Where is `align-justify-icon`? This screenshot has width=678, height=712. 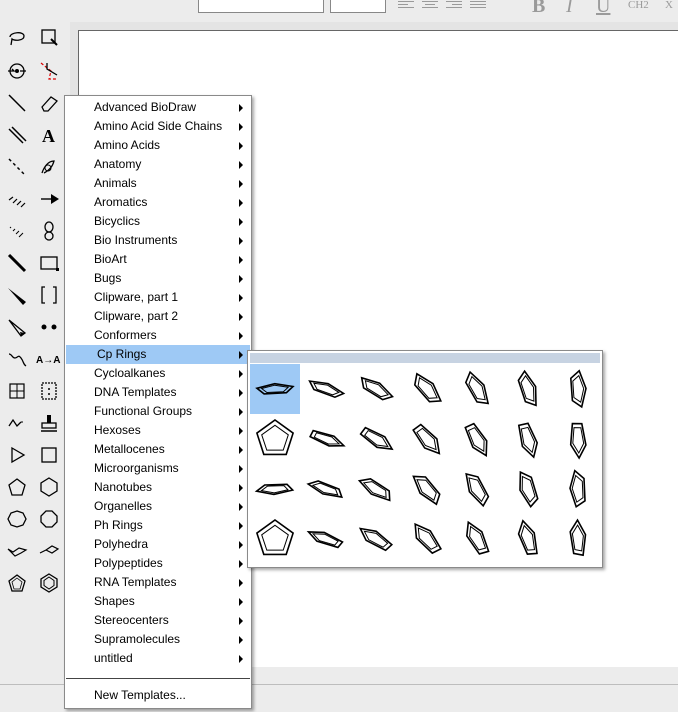
align-justify-icon is located at coordinates (478, 7).